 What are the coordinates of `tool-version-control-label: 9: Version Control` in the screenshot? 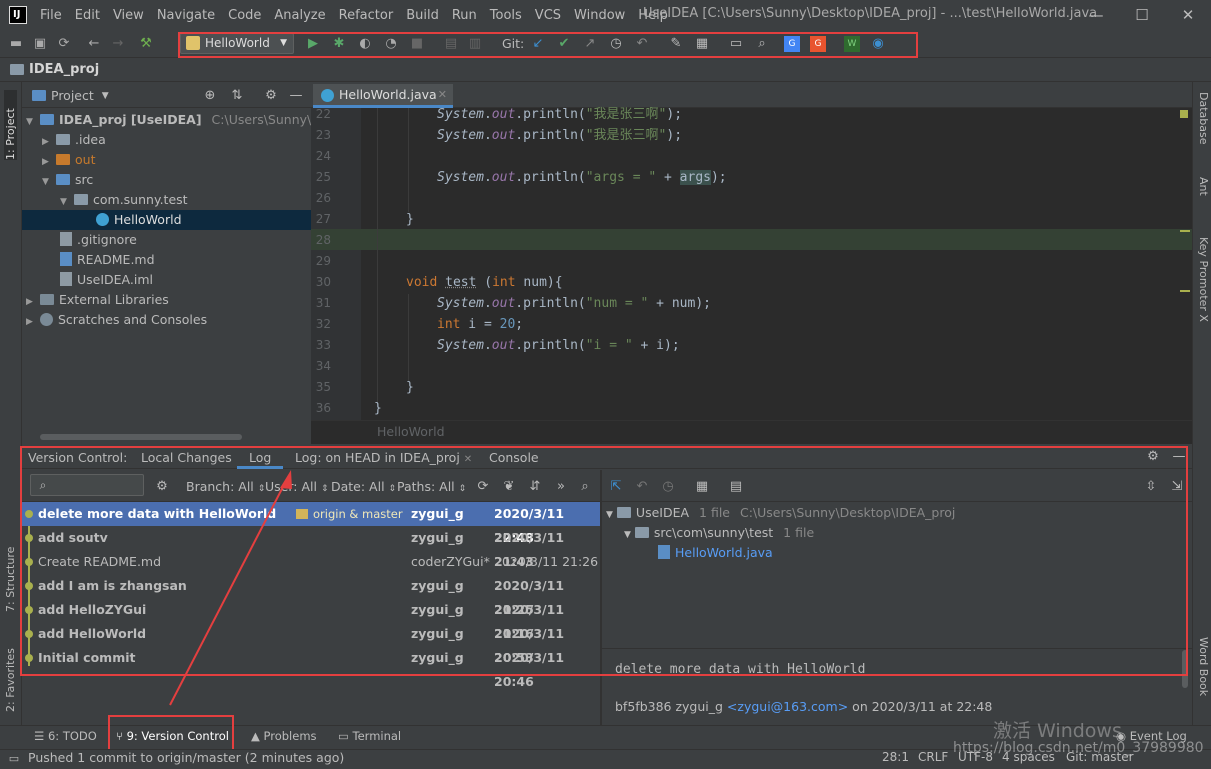 It's located at (177, 736).